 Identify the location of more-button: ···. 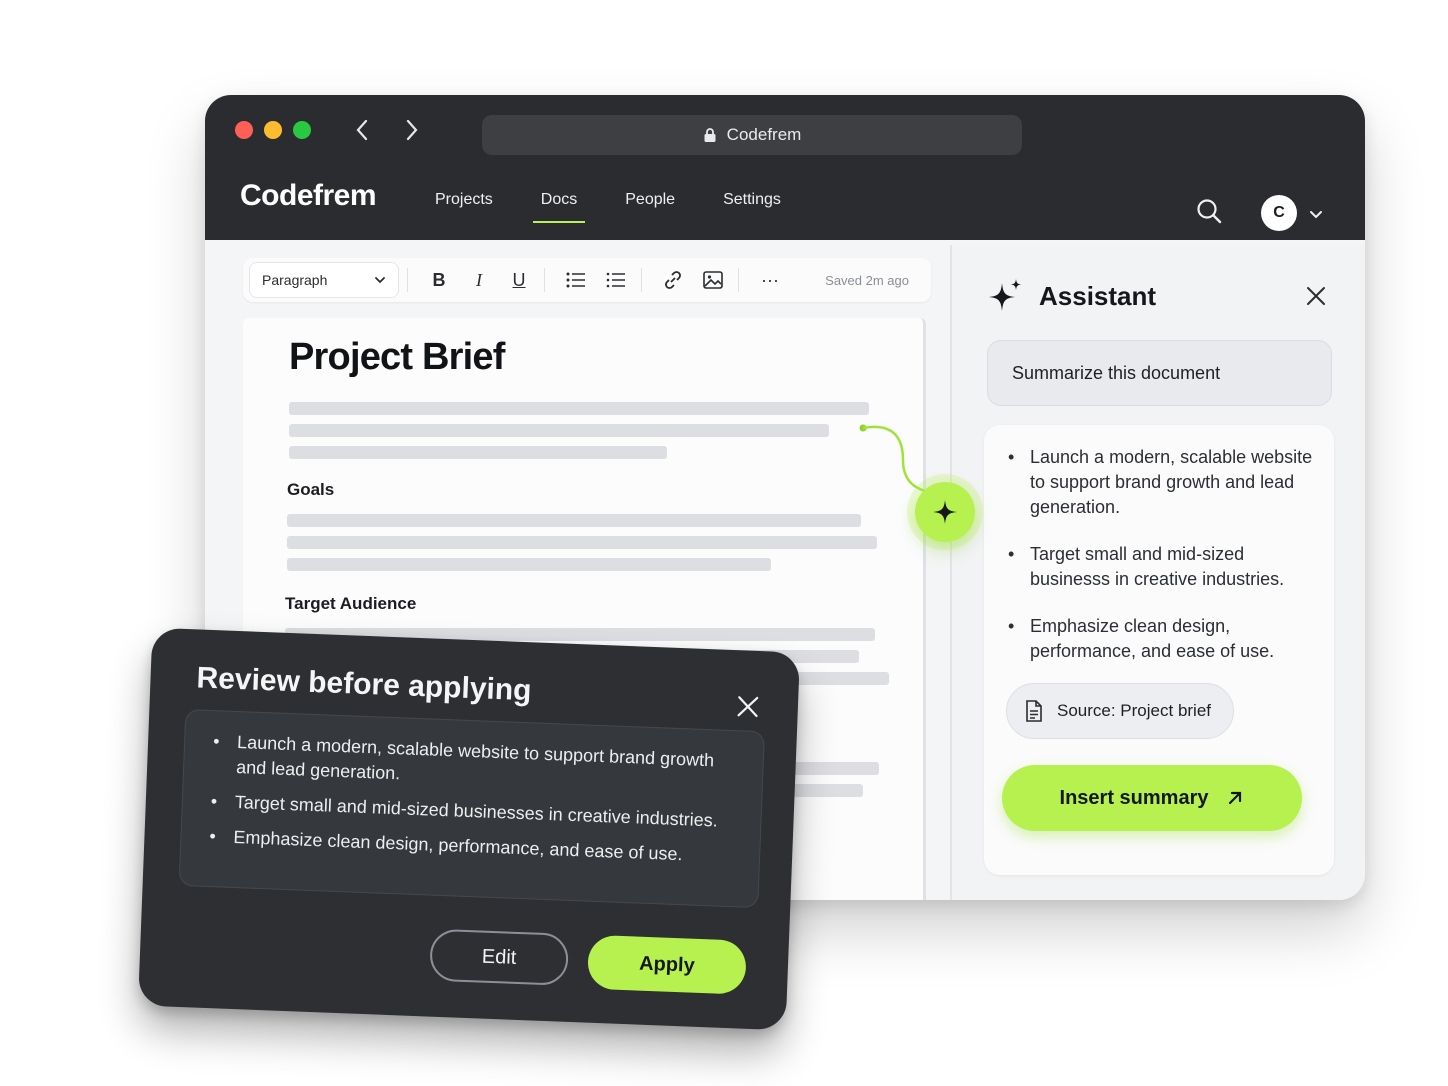
(770, 280).